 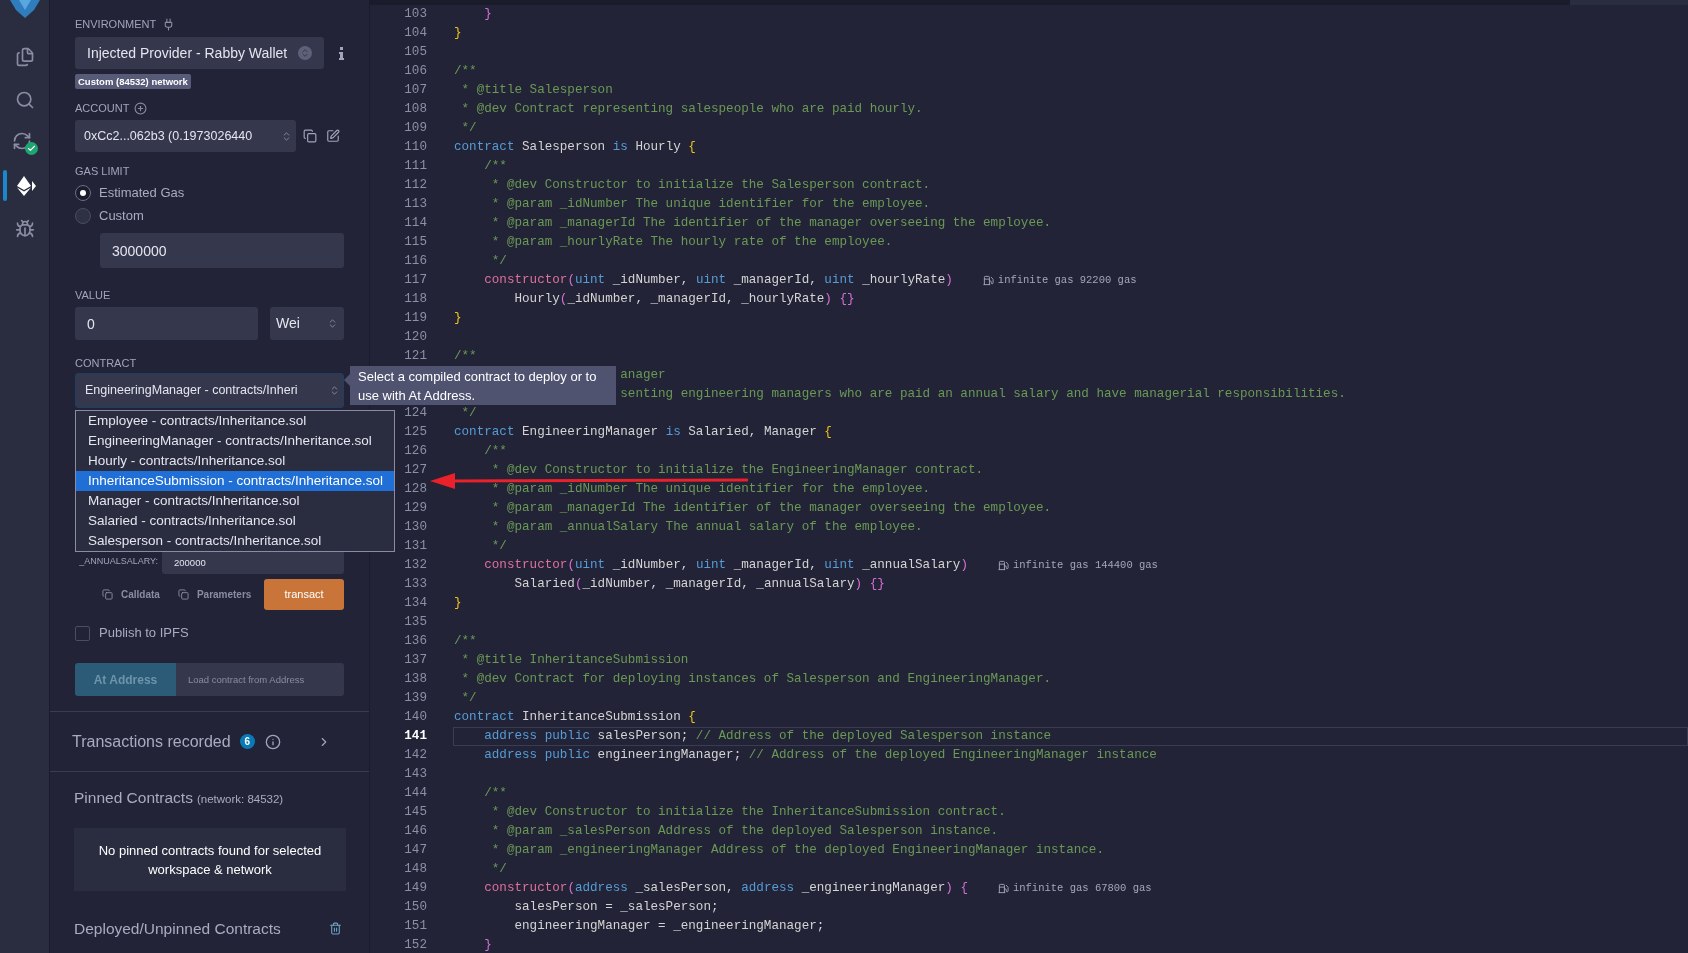 What do you see at coordinates (699, 585) in the screenshot?
I see `code-text: Salaried(_idNumber, _managerId, _annualSalary) {}` at bounding box center [699, 585].